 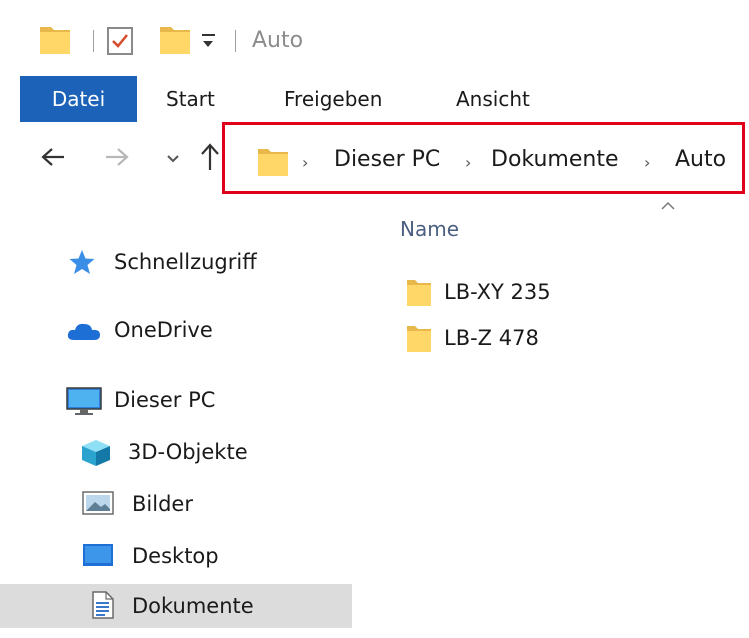 I want to click on forward-arrow-icon, so click(x=117, y=159).